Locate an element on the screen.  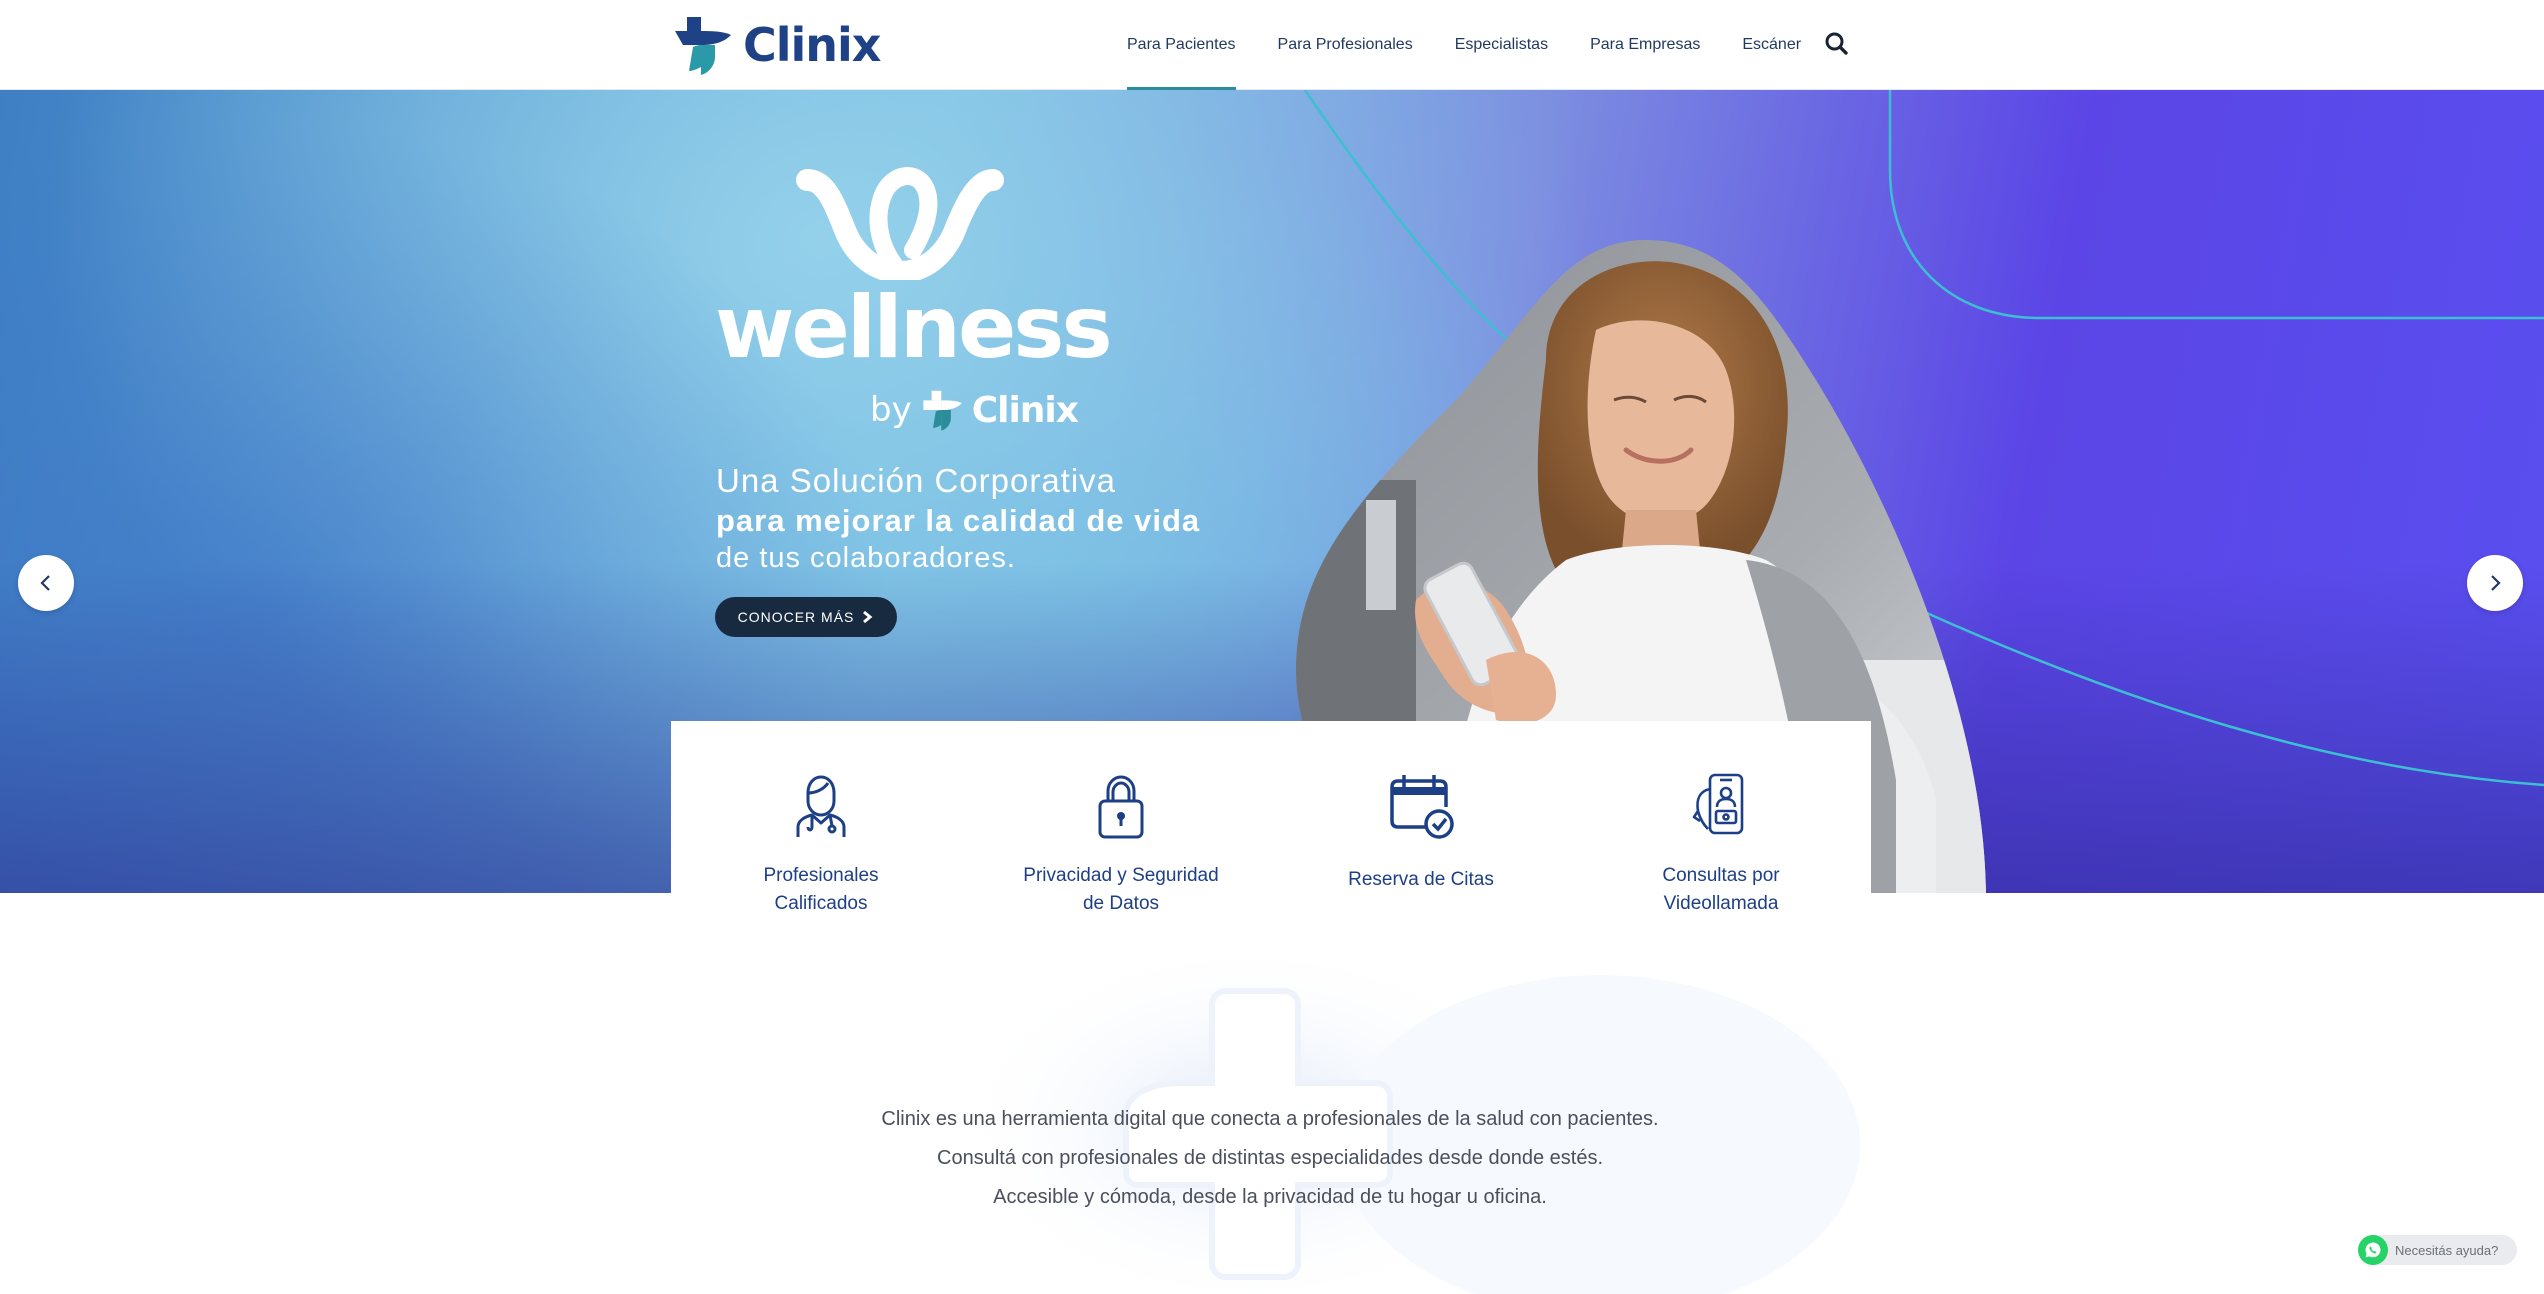
feature-privacidad: Privacidad y Seguridad de Datos is located at coordinates (1121, 826).